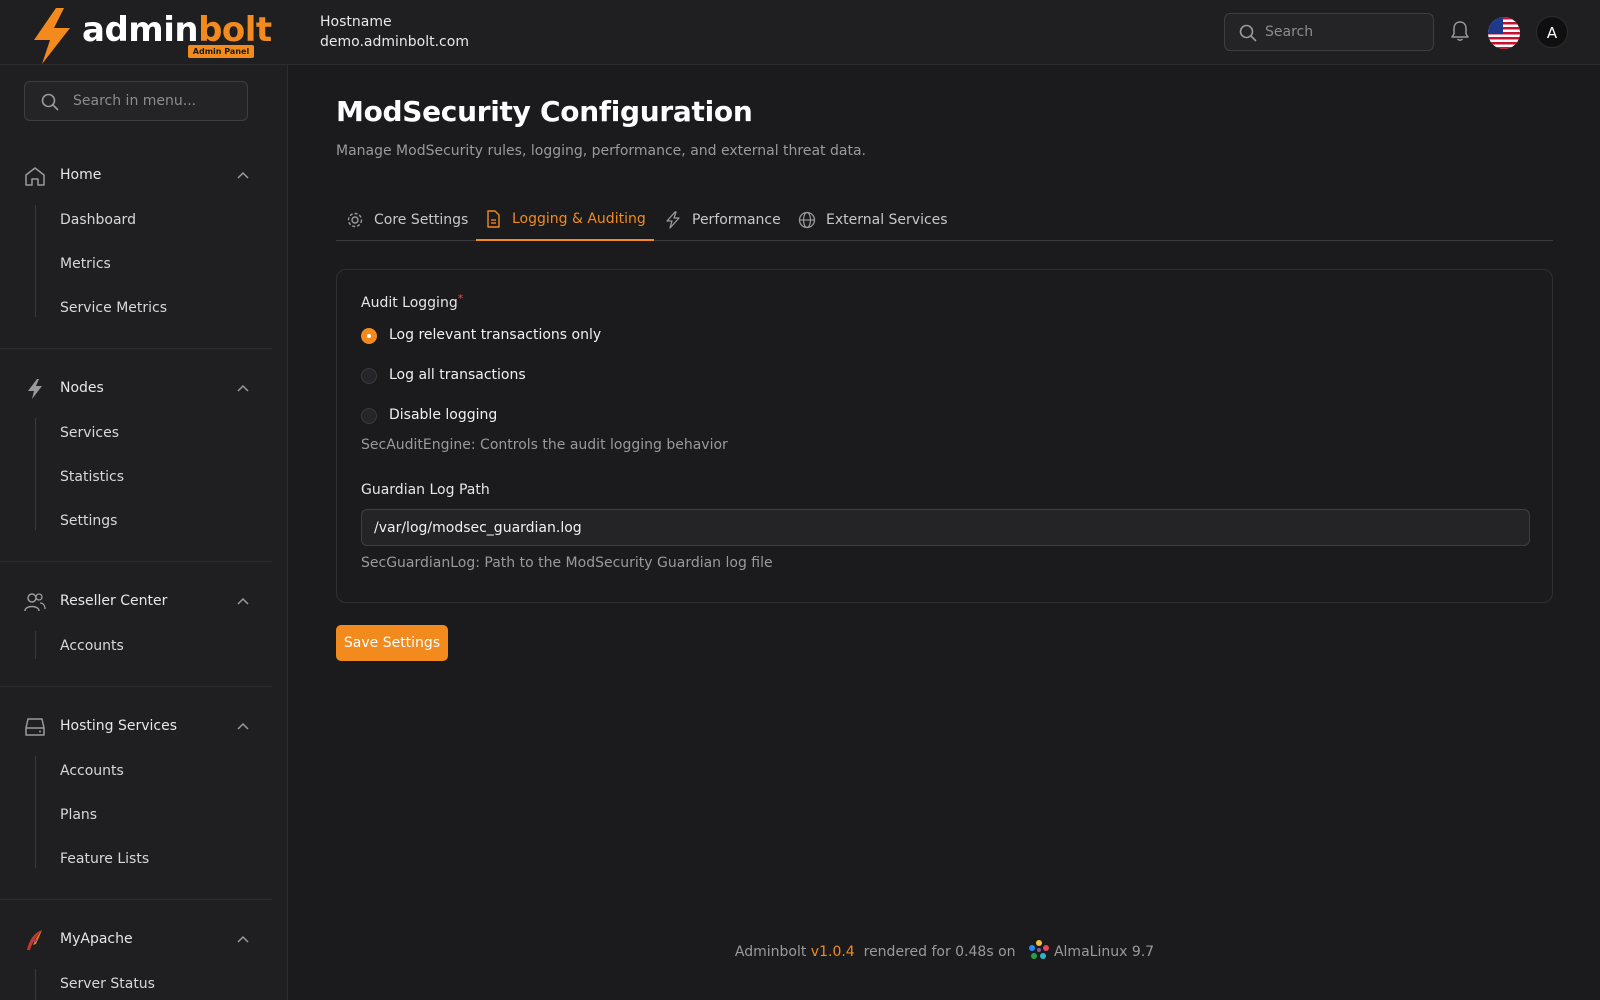 Image resolution: width=1600 pixels, height=1000 pixels. I want to click on global-search, so click(1329, 32).